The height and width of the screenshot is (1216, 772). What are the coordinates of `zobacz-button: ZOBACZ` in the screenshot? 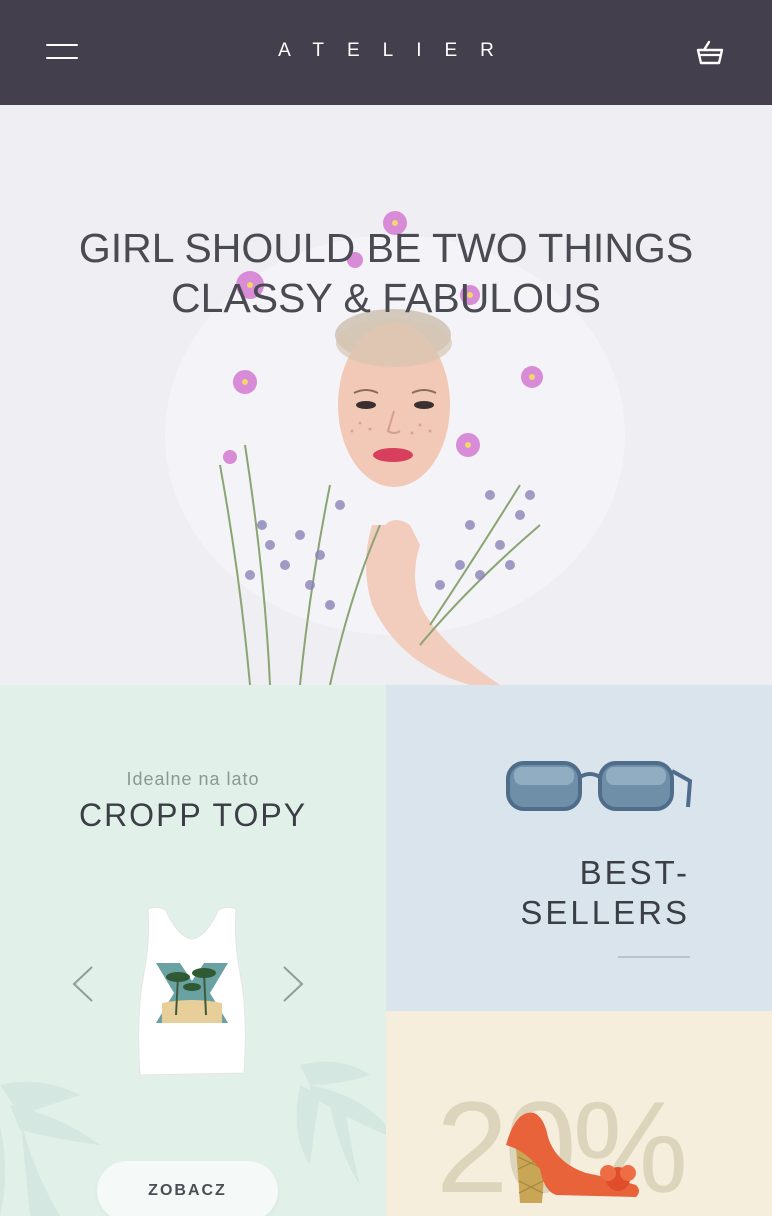 It's located at (187, 1188).